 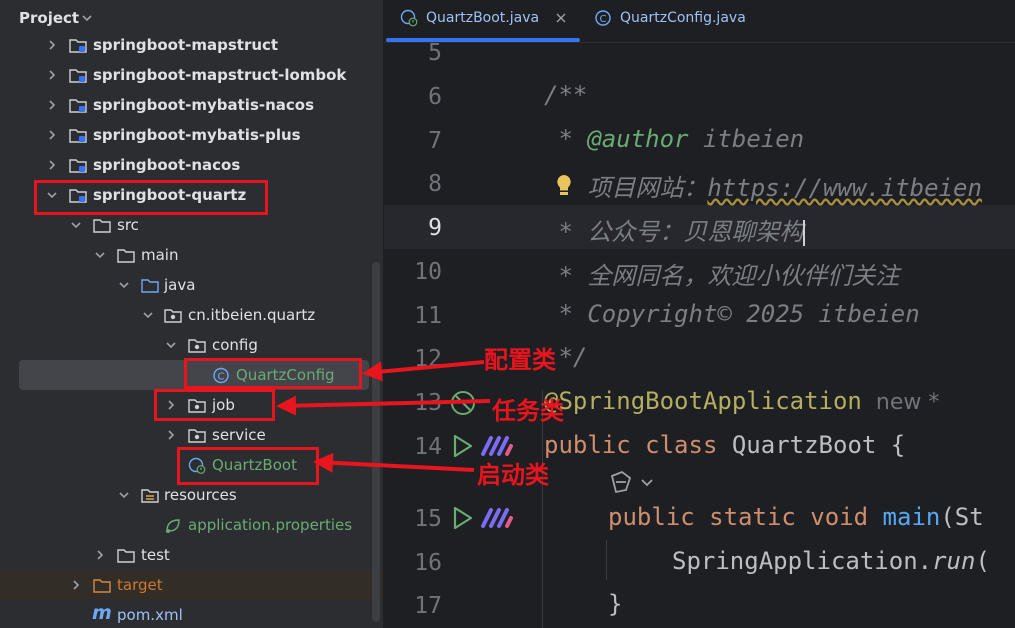 I want to click on line-number: 17, so click(x=428, y=606).